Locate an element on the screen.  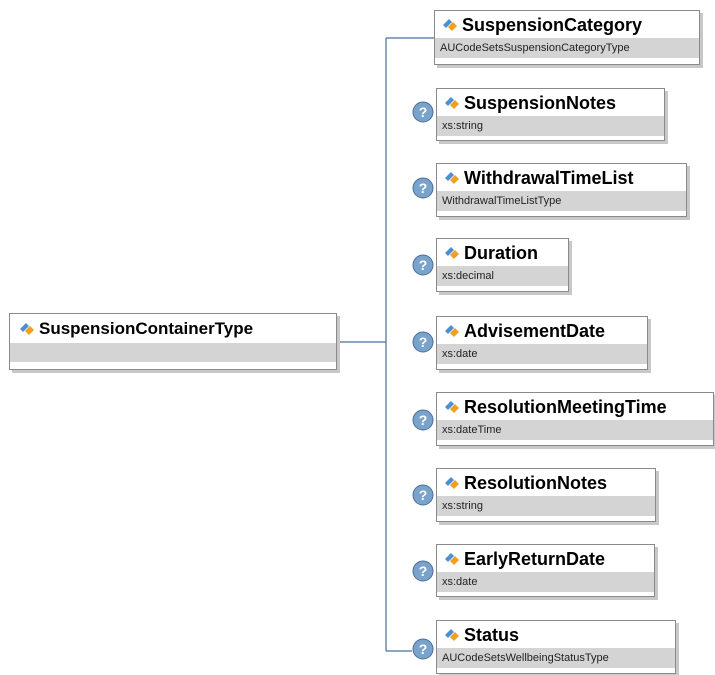
child-name: AdvisementDate is located at coordinates (535, 330).